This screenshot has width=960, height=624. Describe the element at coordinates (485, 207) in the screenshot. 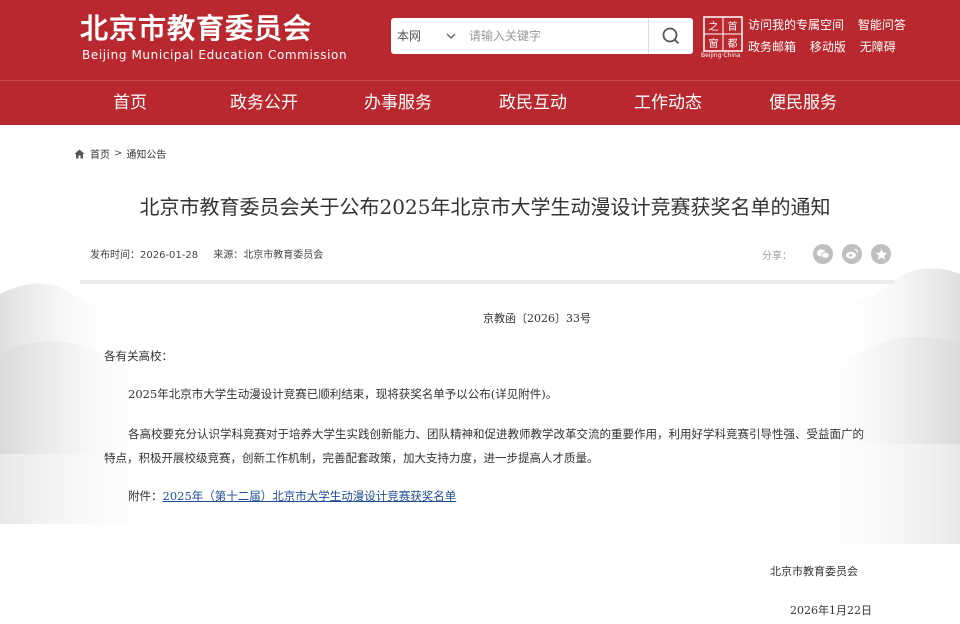

I see `article-title: 北京市教育委员会关于公布2025年北京市大学生动漫设计竞赛获奖名单的通知` at that location.